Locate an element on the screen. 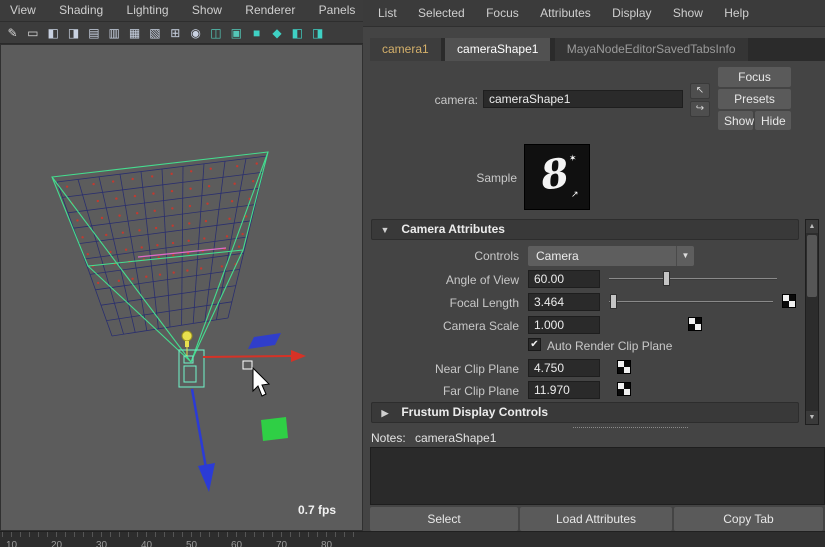 The image size is (825, 547). notes-label: Notes: is located at coordinates (388, 438).